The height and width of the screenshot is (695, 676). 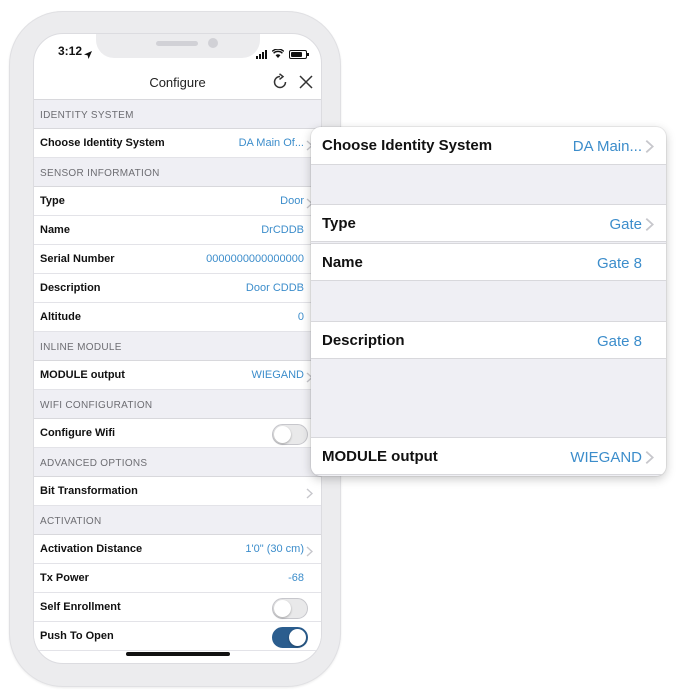 What do you see at coordinates (177, 172) in the screenshot?
I see `section-header-sensor-information: SENSOR INFORMATION` at bounding box center [177, 172].